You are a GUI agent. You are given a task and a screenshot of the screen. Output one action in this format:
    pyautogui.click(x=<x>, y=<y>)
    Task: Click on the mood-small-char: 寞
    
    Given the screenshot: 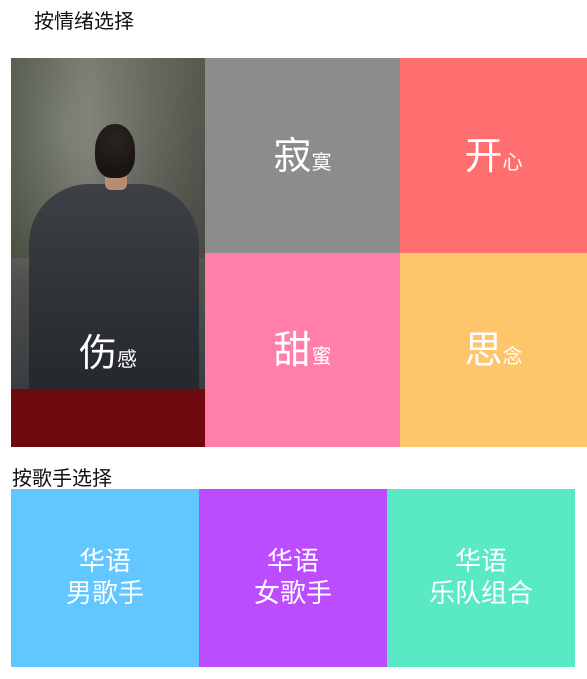 What is the action you would take?
    pyautogui.click(x=321, y=161)
    